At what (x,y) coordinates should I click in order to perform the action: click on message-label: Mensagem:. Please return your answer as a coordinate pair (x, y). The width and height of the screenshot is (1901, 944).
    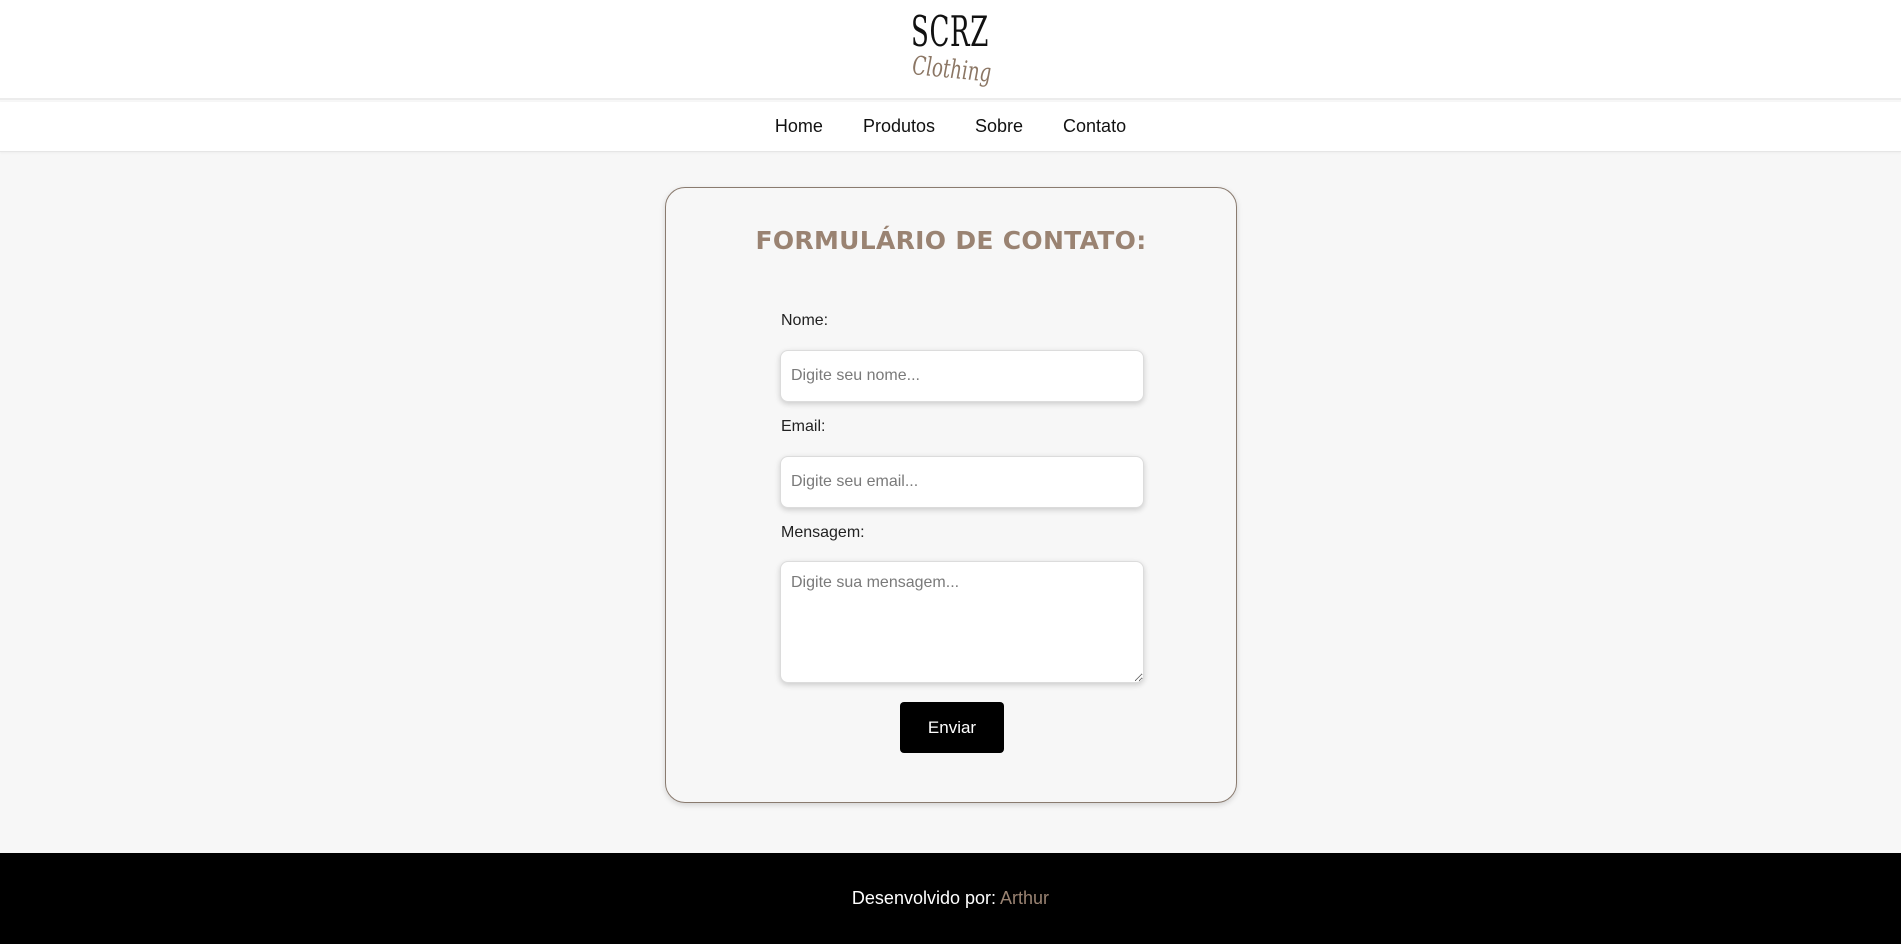
    Looking at the image, I should click on (823, 532).